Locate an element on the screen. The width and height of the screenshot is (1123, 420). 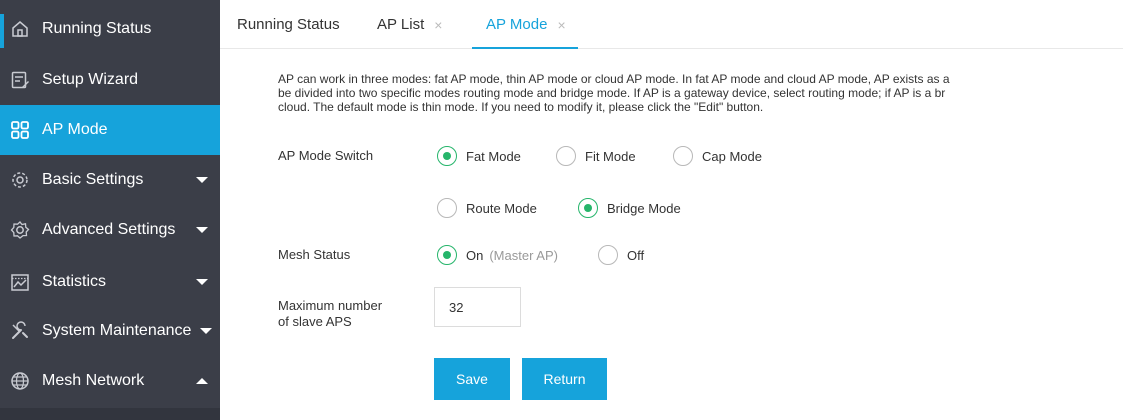
tab-ap-list: AP List × is located at coordinates (409, 24).